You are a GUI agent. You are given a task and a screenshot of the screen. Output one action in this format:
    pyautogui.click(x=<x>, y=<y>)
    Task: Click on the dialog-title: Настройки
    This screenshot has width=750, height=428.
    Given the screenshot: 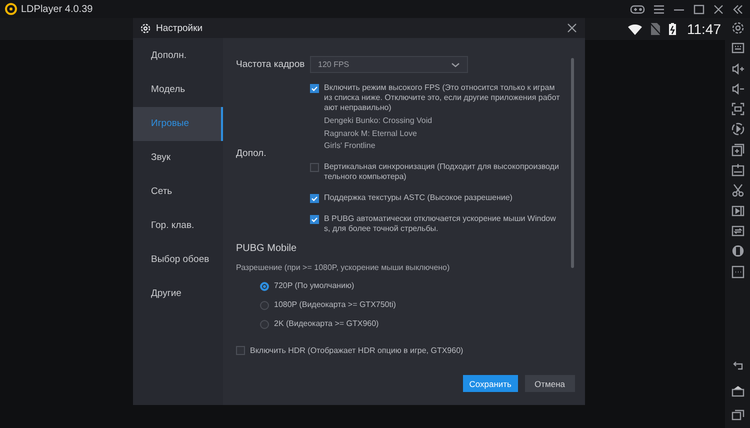 What is the action you would take?
    pyautogui.click(x=180, y=28)
    